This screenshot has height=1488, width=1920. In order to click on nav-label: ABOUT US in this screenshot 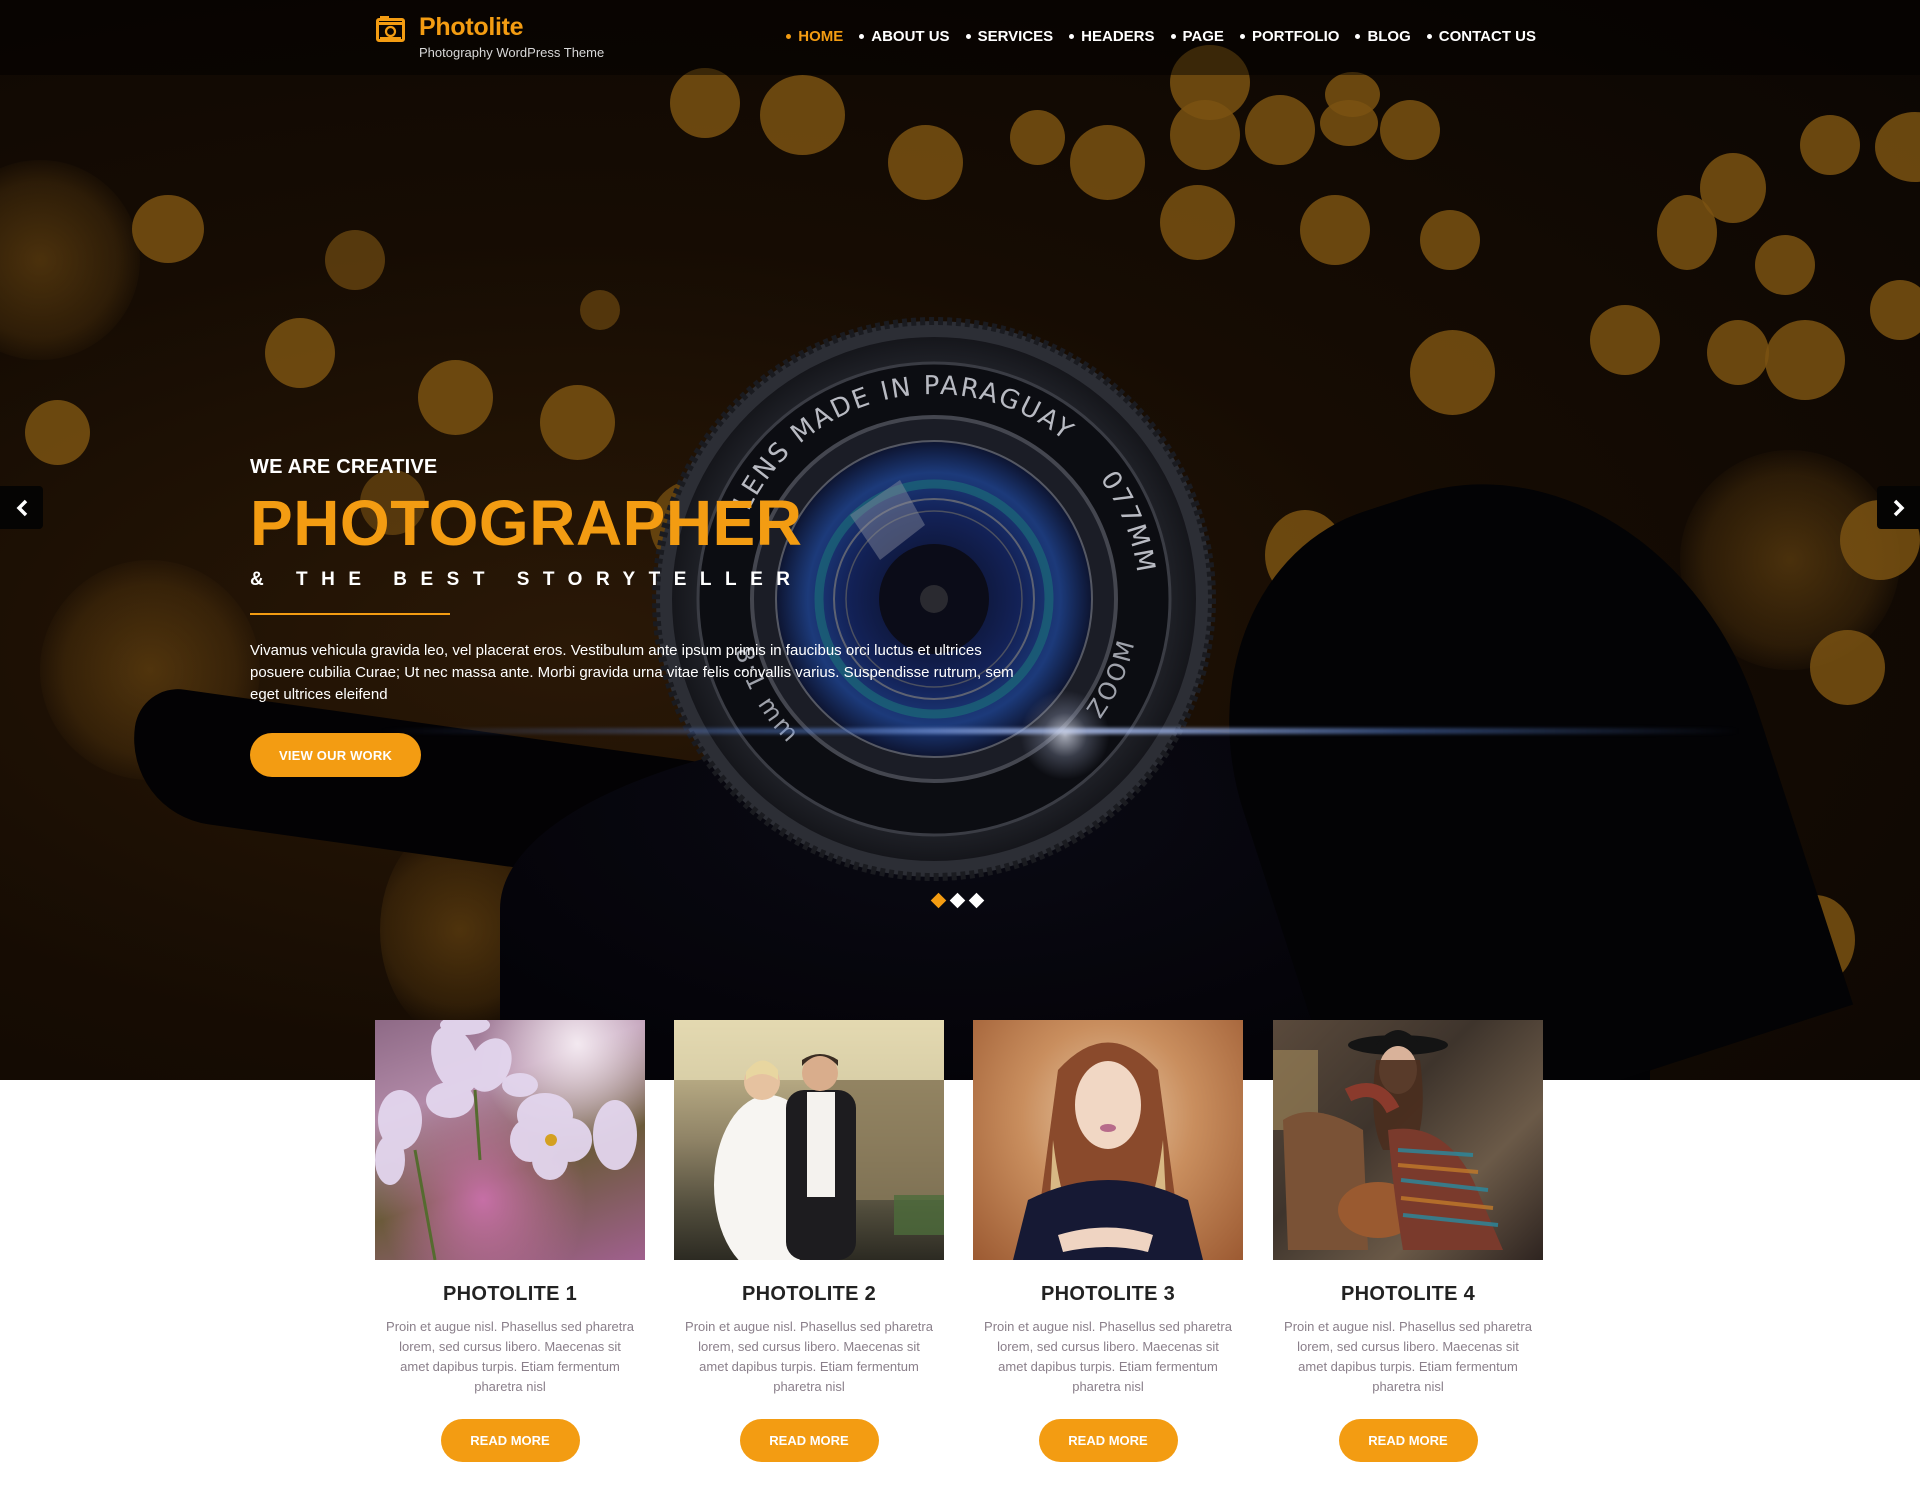, I will do `click(910, 36)`.